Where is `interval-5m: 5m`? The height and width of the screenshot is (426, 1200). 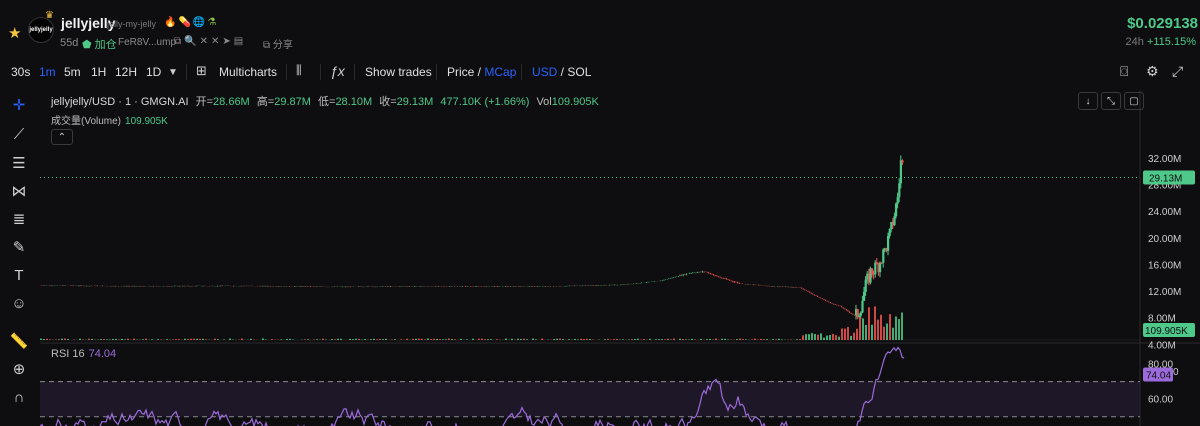
interval-5m: 5m is located at coordinates (72, 72).